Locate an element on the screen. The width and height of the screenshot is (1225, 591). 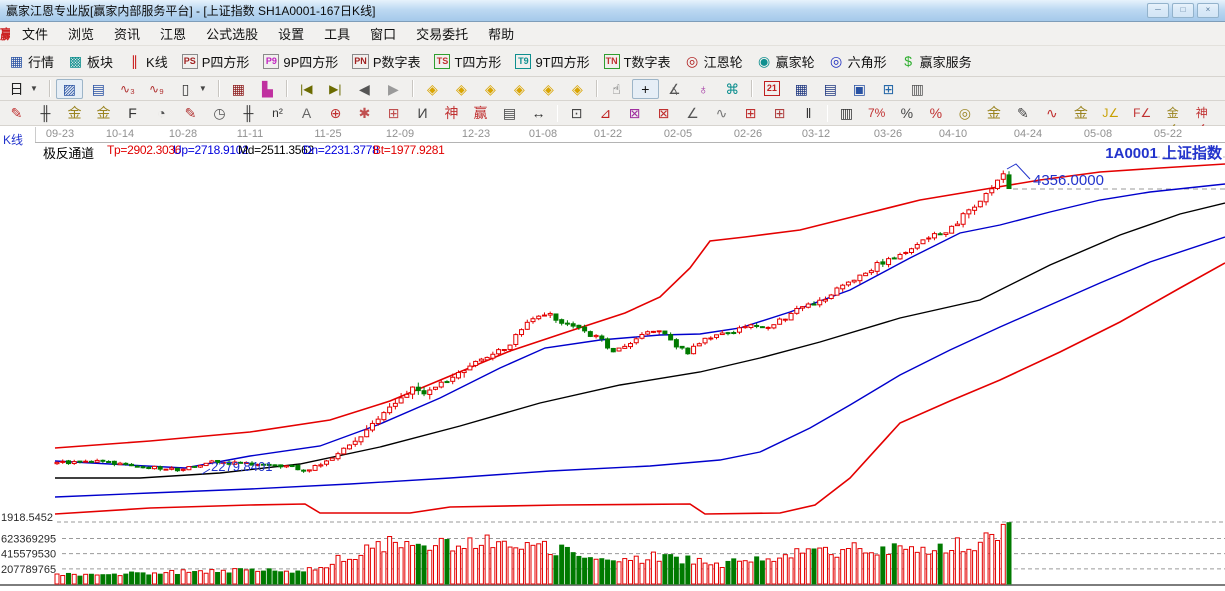
tools-prev-page-button: ◀ is located at coordinates (364, 89).